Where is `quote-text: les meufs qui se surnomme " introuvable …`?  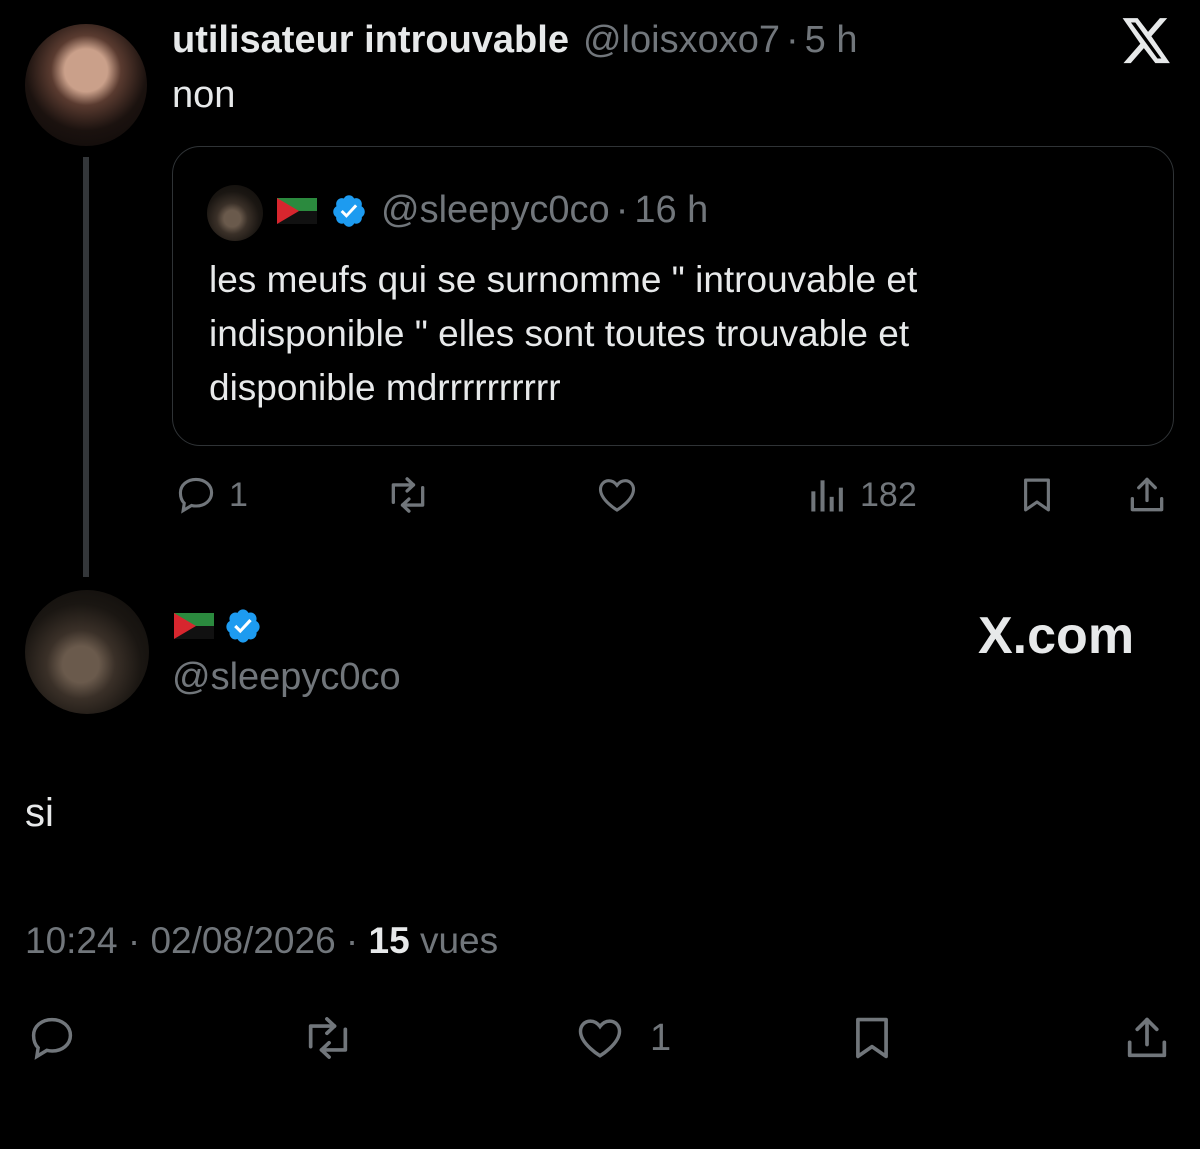 quote-text: les meufs qui se surnomme " introuvable … is located at coordinates (679, 334).